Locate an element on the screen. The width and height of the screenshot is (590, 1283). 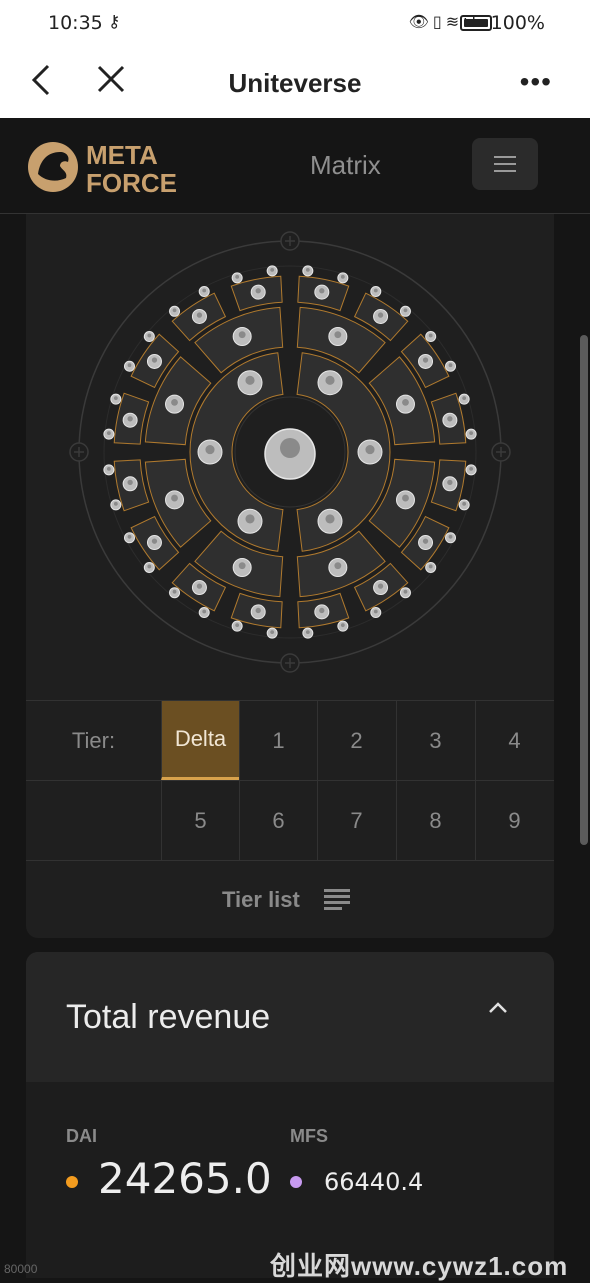
clipped-value: 80000 is located at coordinates (21, 1269).